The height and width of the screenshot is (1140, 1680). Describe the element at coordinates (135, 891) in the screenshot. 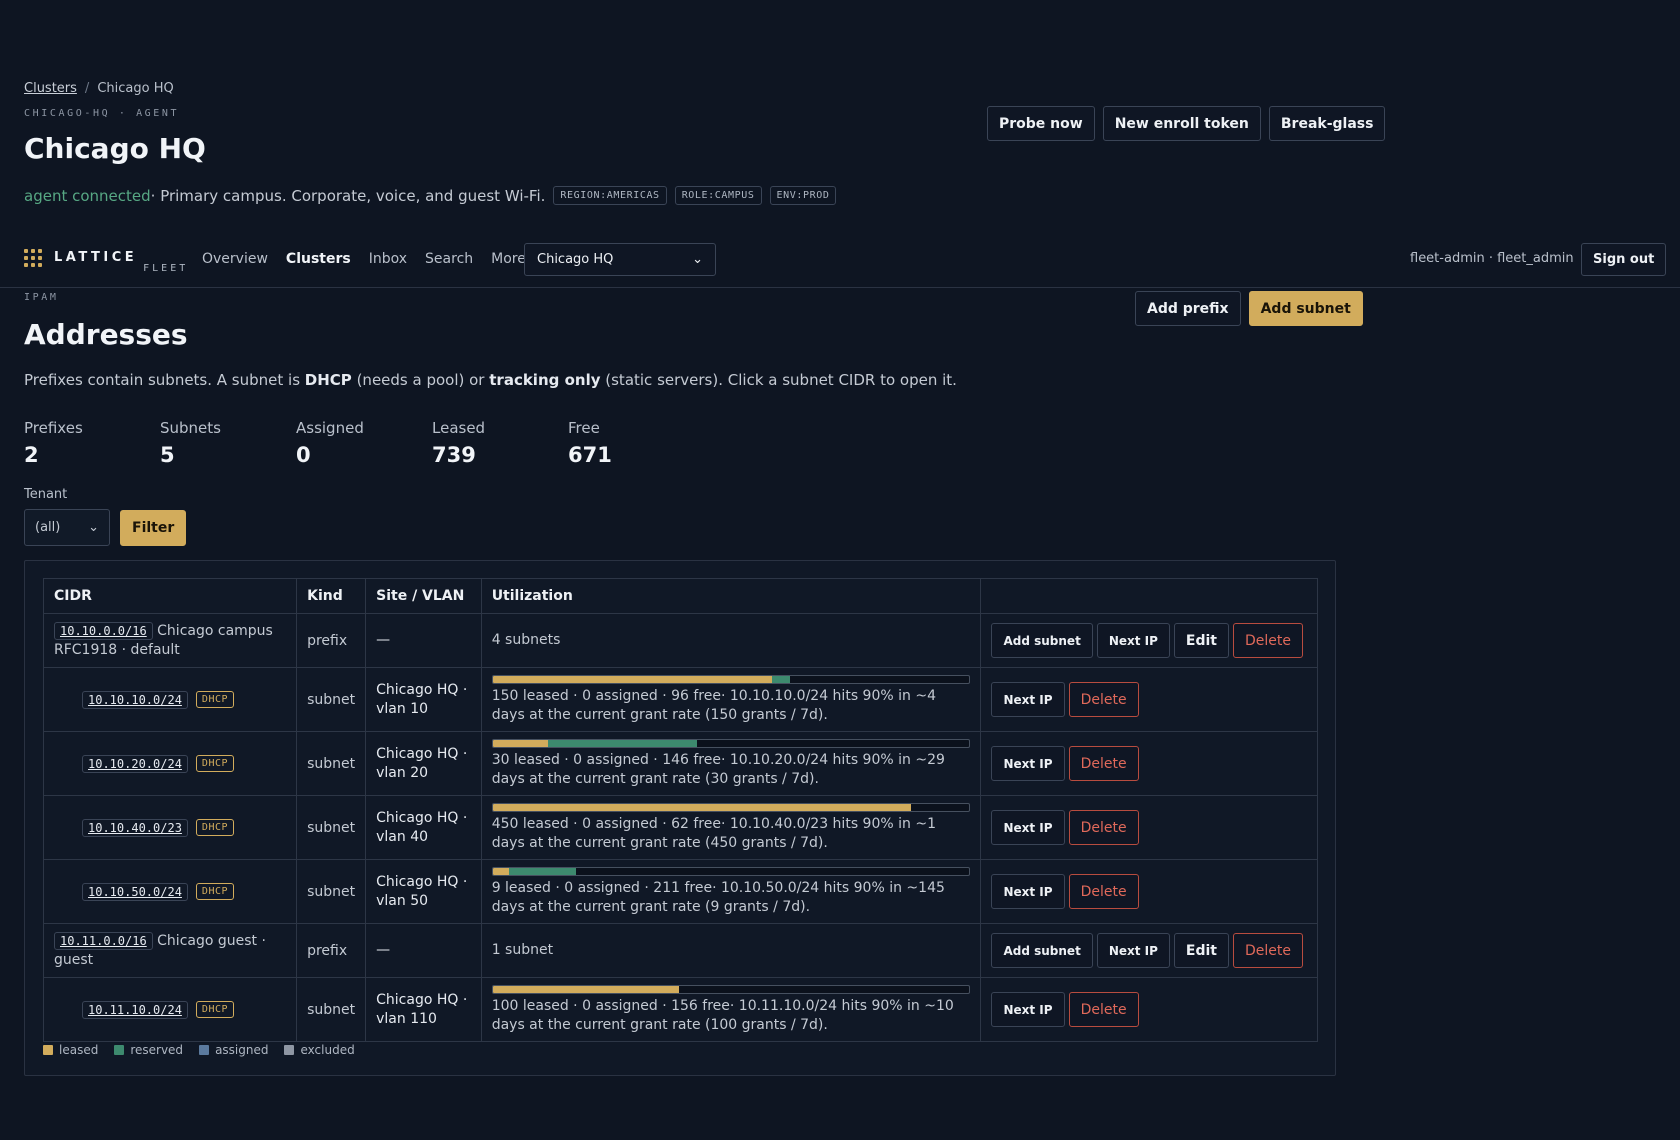

I see `cidr-link: 10.10.50.0/24` at that location.